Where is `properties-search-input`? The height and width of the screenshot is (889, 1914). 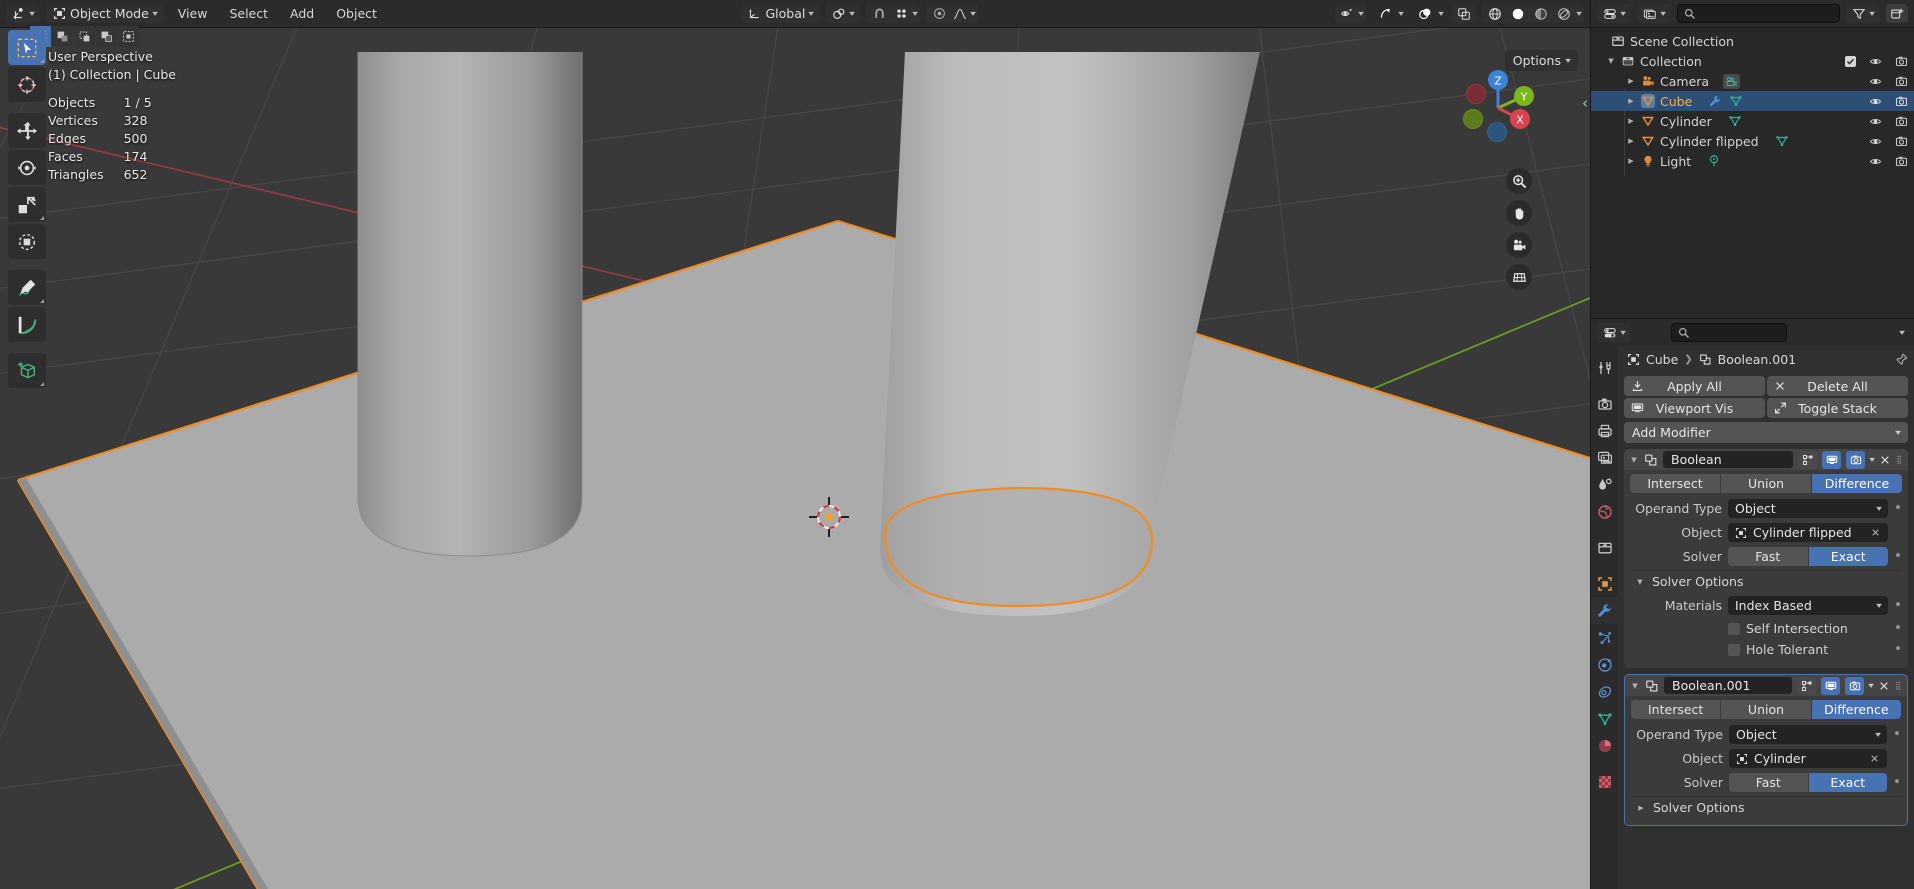 properties-search-input is located at coordinates (1729, 332).